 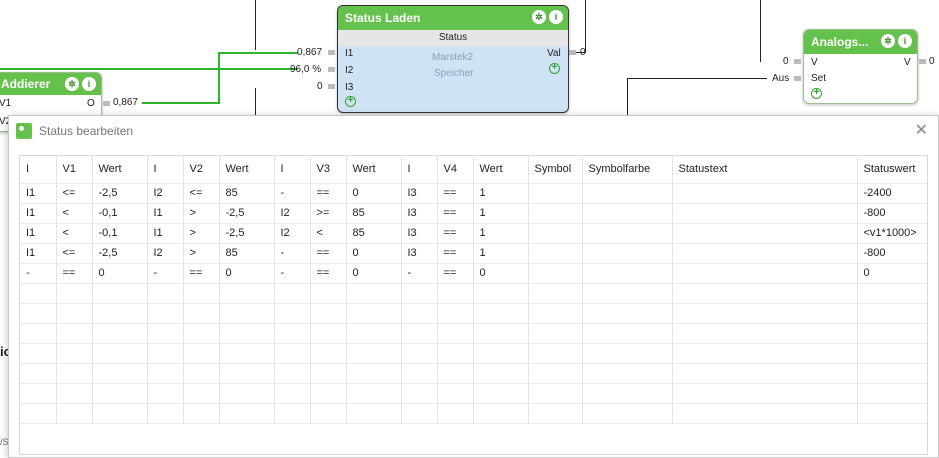 What do you see at coordinates (892, 170) in the screenshot?
I see `column-header: Statuswert` at bounding box center [892, 170].